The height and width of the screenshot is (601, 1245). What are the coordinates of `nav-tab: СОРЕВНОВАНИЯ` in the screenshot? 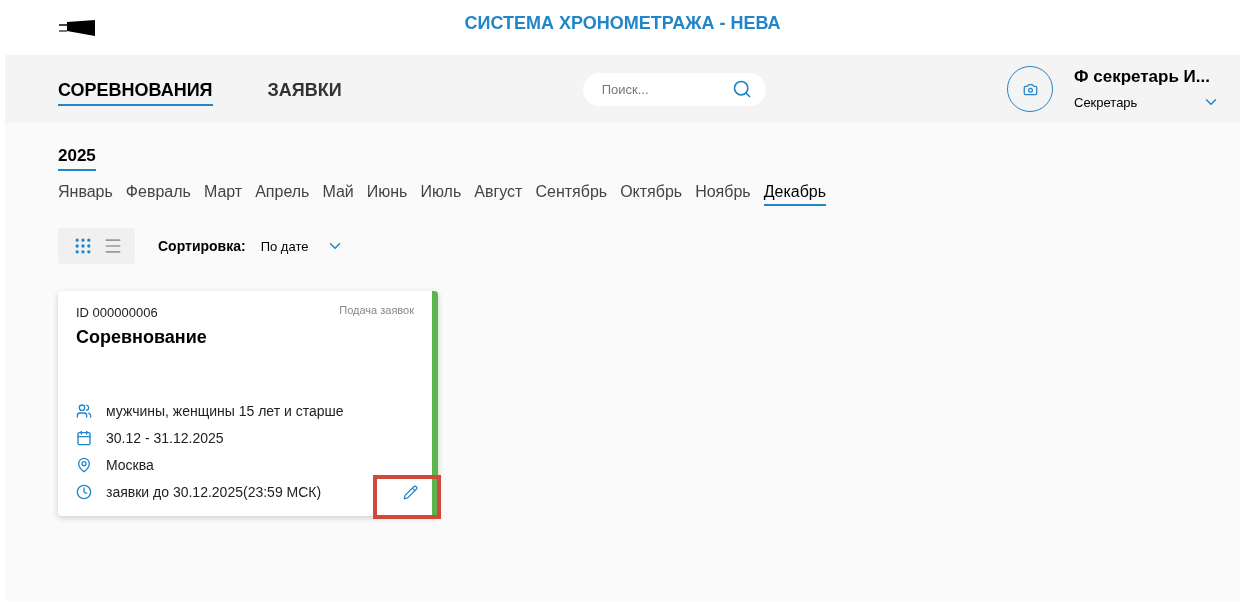 It's located at (135, 91).